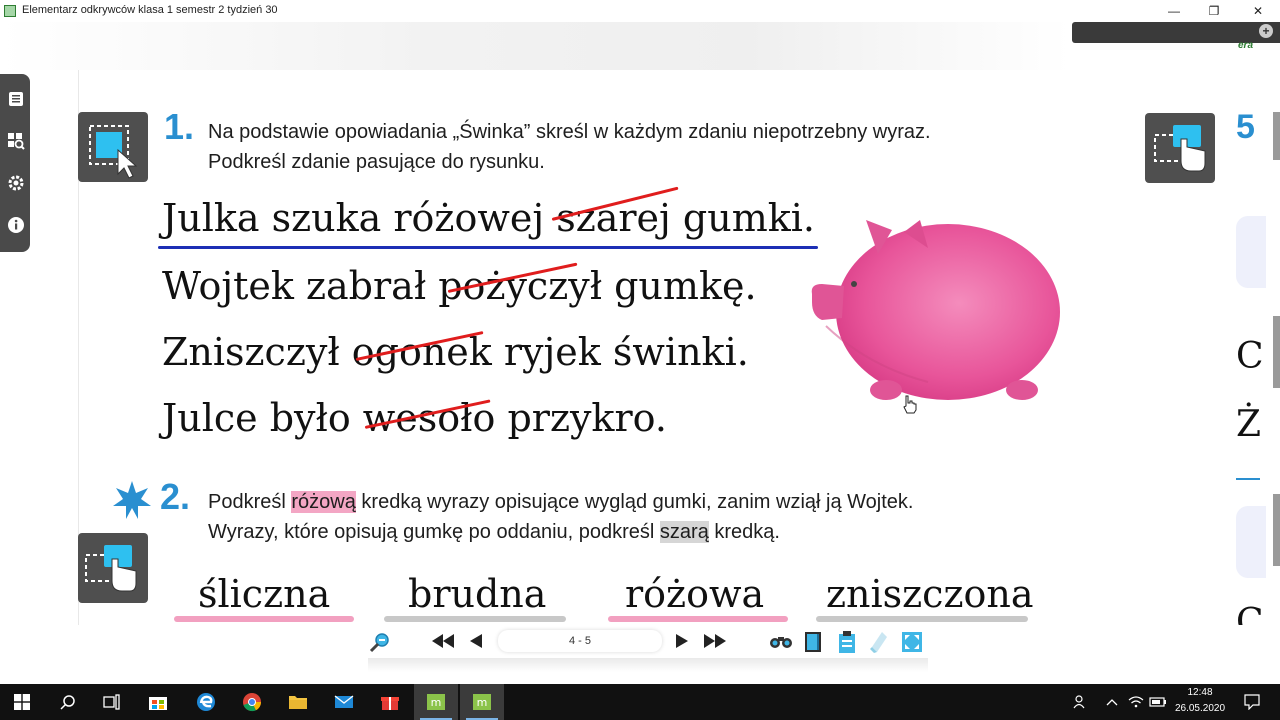 The image size is (1280, 720). I want to click on sentence-2: Wojtek zabrał pożyczył gumkę., so click(459, 285).